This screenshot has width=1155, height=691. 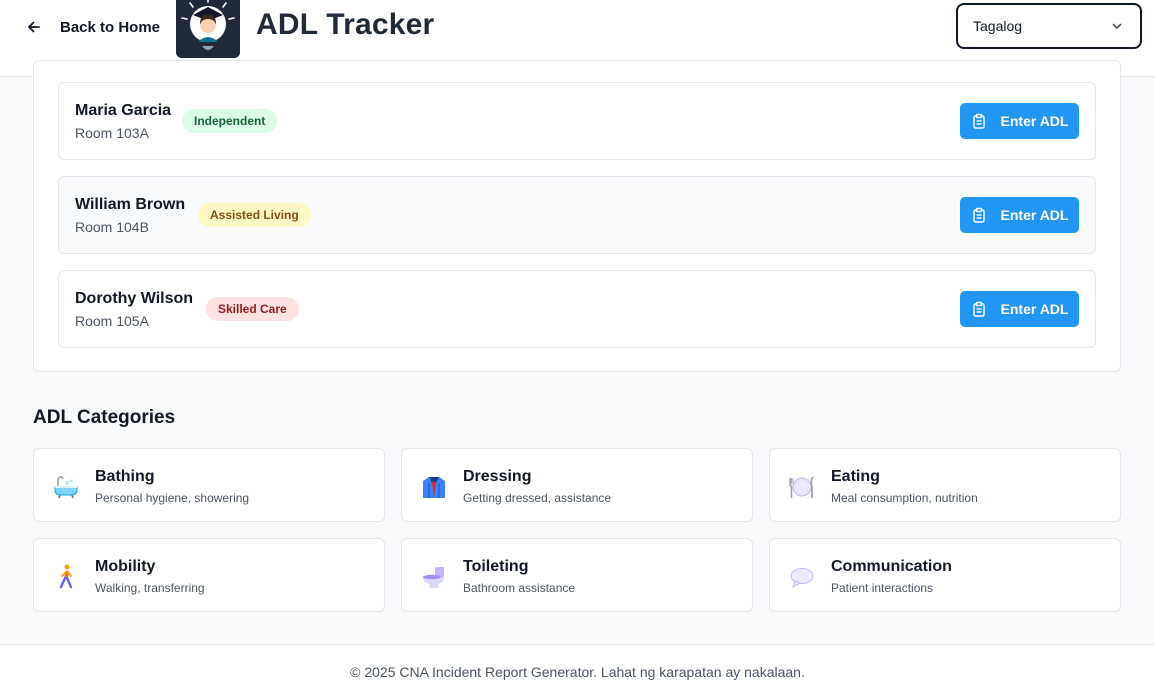 What do you see at coordinates (104, 417) in the screenshot?
I see `adl-categories-heading: ADL Categories` at bounding box center [104, 417].